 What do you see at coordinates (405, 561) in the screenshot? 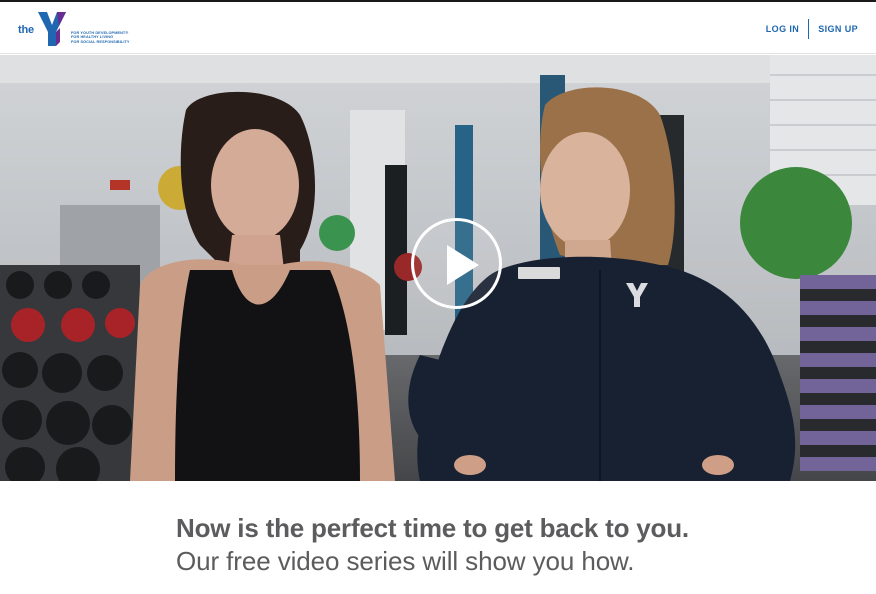
I see `promo-subline: Our free video series will show you how.` at bounding box center [405, 561].